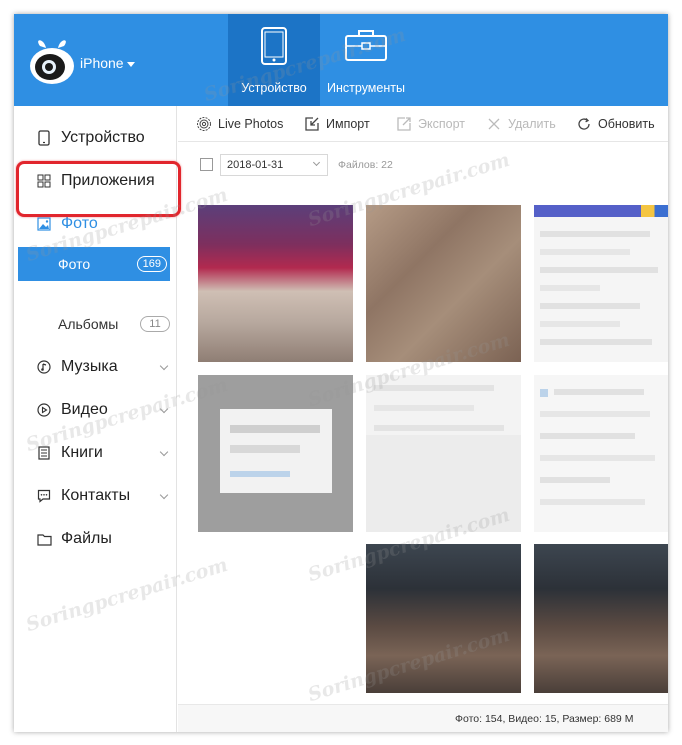 This screenshot has width=682, height=745. What do you see at coordinates (130, 64) in the screenshot?
I see `caret-down-icon` at bounding box center [130, 64].